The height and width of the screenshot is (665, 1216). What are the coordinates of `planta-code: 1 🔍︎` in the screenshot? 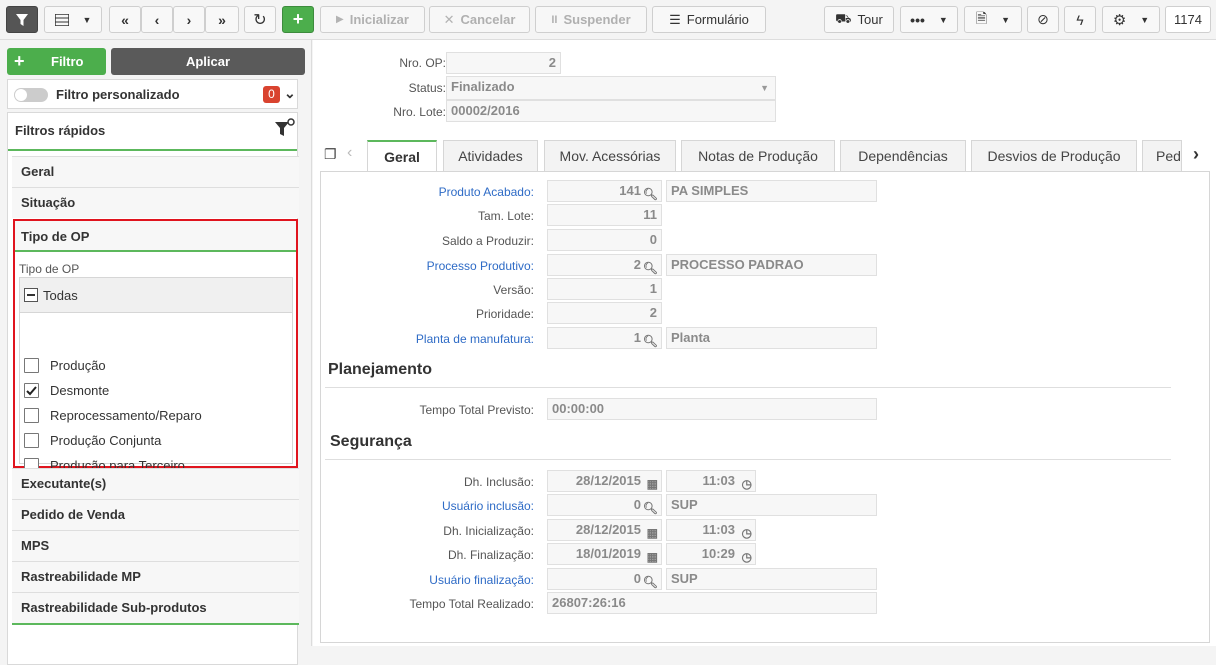 It's located at (604, 338).